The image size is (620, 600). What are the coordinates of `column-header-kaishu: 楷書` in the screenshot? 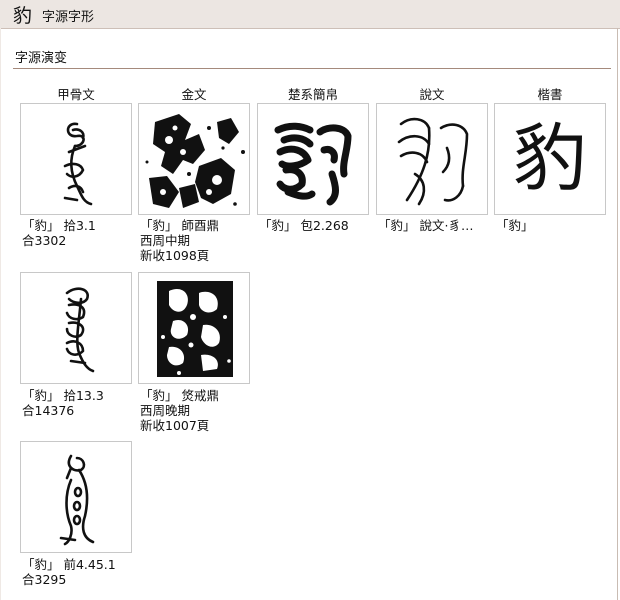 It's located at (550, 94).